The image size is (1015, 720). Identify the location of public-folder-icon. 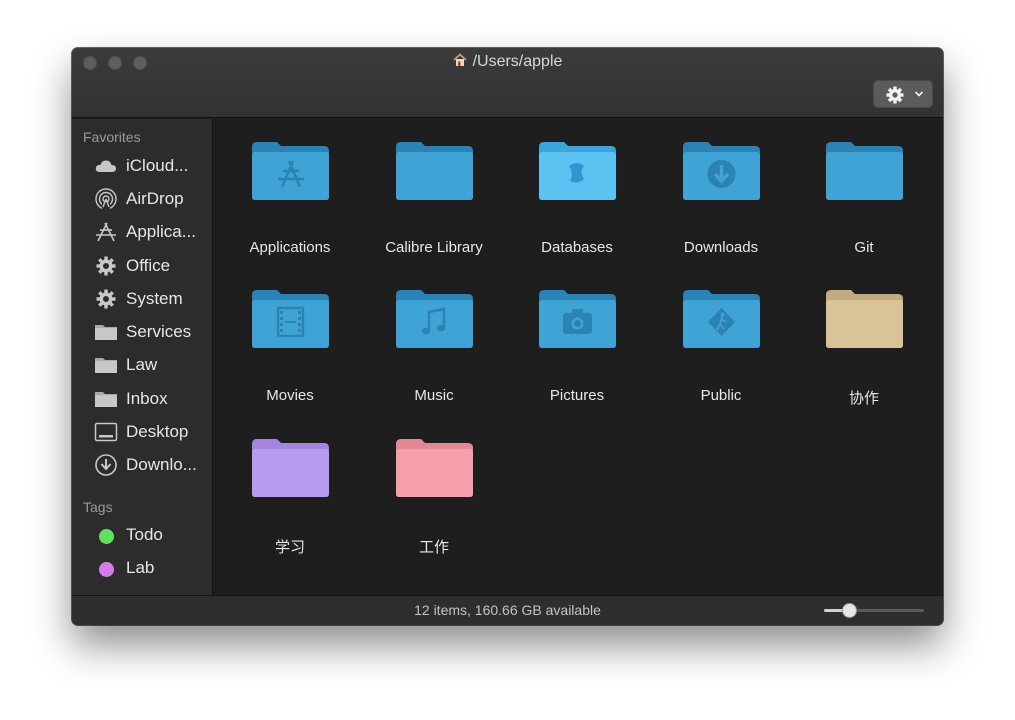
(721, 319).